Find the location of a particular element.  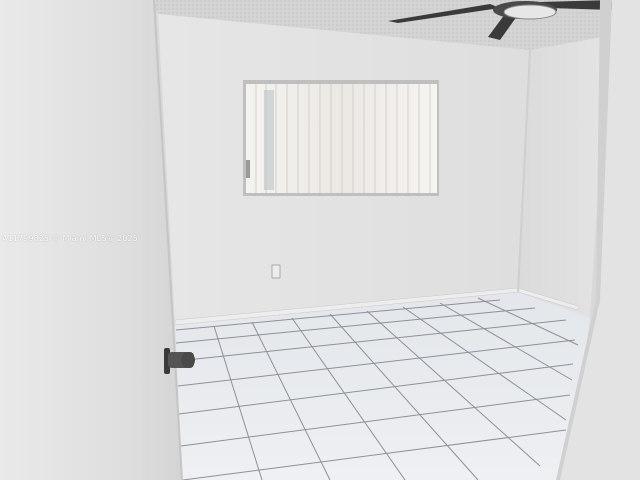

mls-watermark: A11799825 © Miami MLS® 2025 is located at coordinates (70, 238).